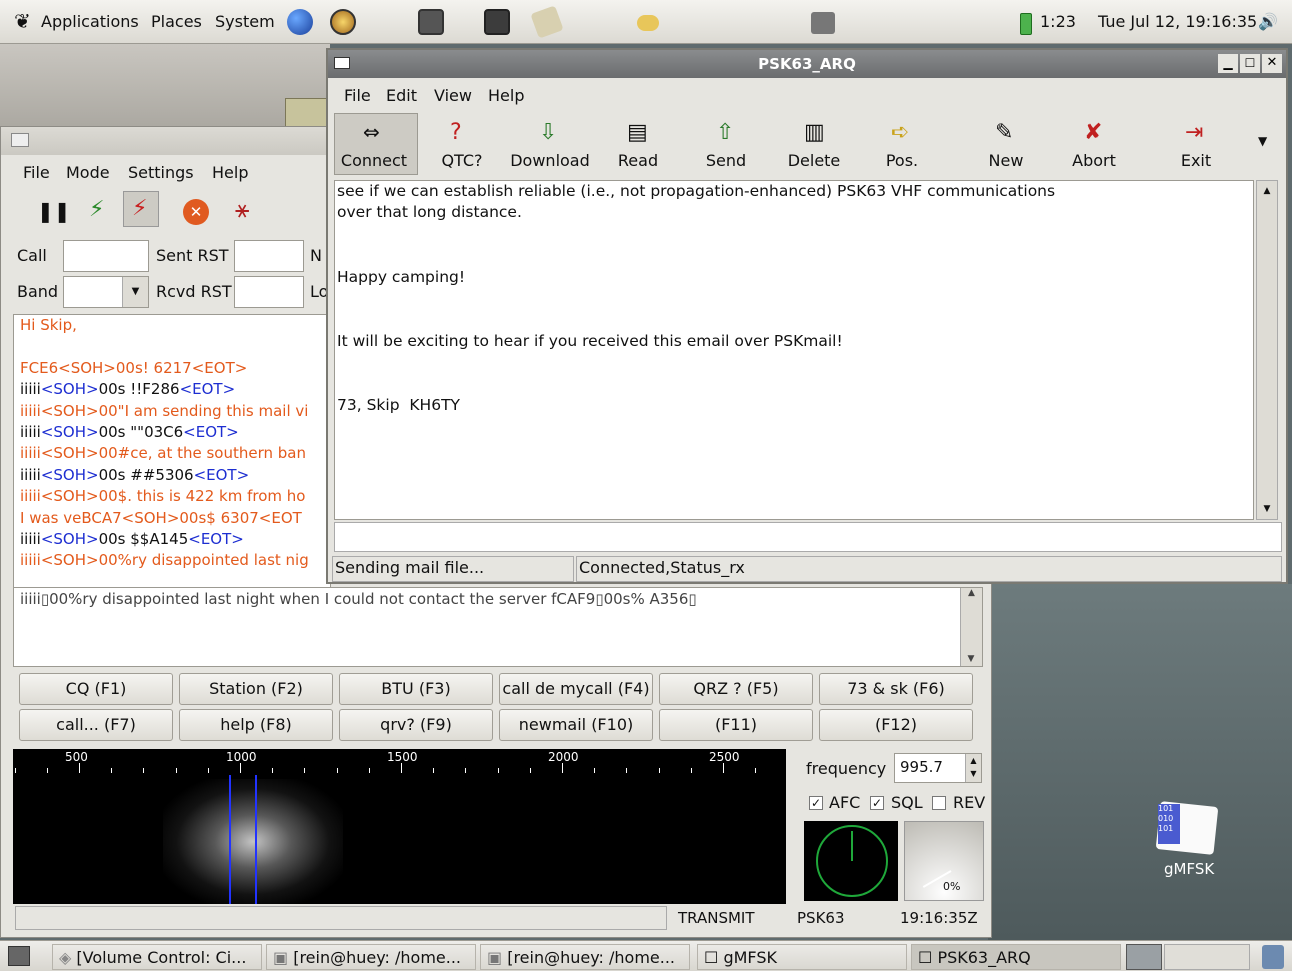 The height and width of the screenshot is (971, 1292). Describe the element at coordinates (550, 160) in the screenshot. I see `toolbar-download-button: Download` at that location.